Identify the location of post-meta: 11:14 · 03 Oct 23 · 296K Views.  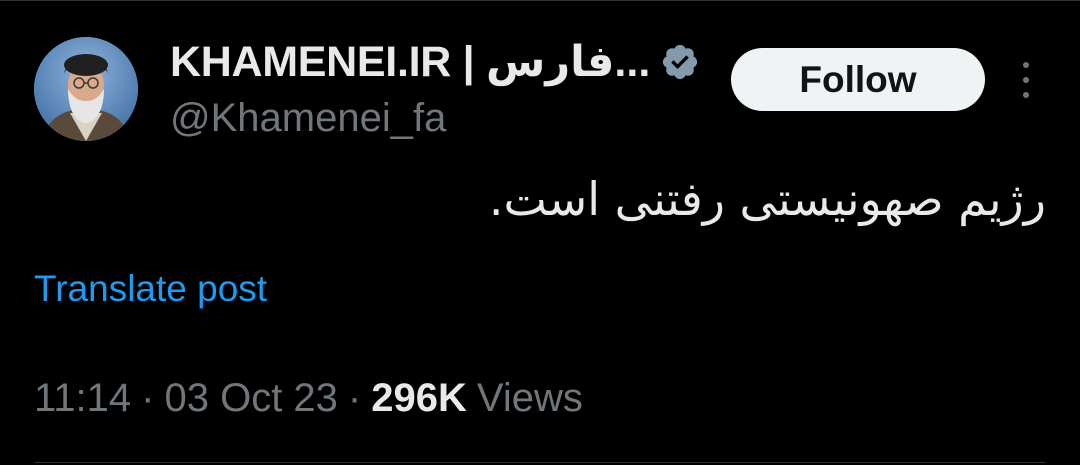
(308, 398).